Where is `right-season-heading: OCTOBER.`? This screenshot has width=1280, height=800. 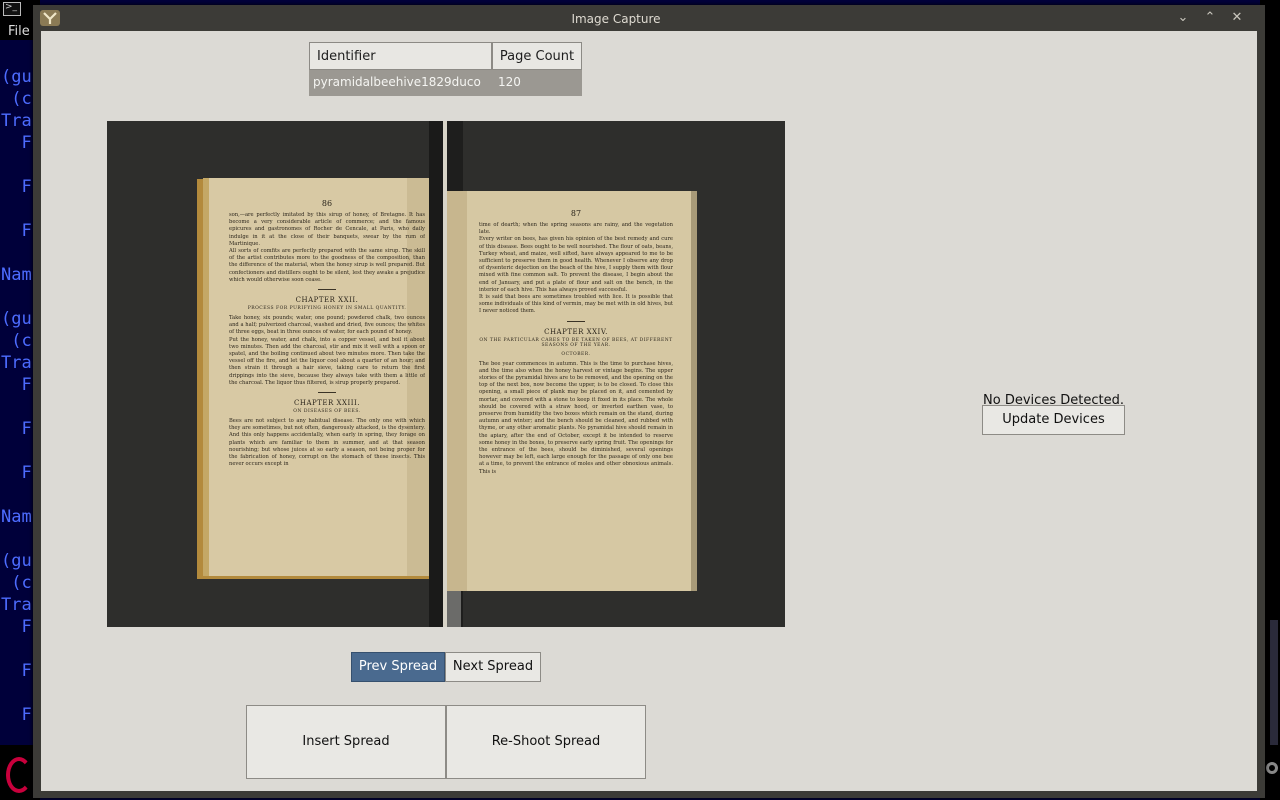 right-season-heading: OCTOBER. is located at coordinates (576, 354).